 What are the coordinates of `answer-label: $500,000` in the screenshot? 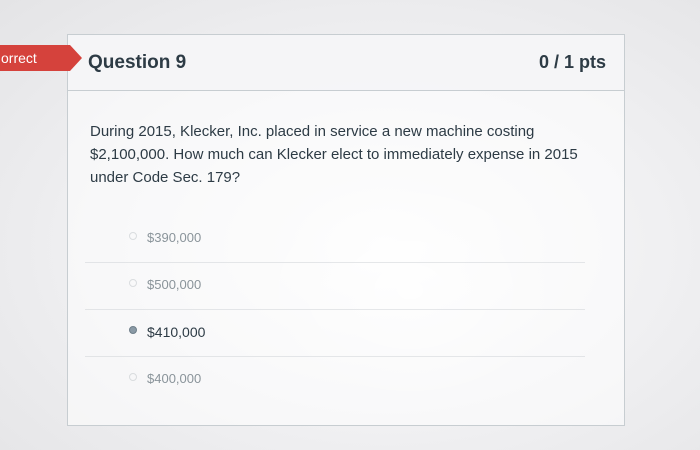 It's located at (174, 284).